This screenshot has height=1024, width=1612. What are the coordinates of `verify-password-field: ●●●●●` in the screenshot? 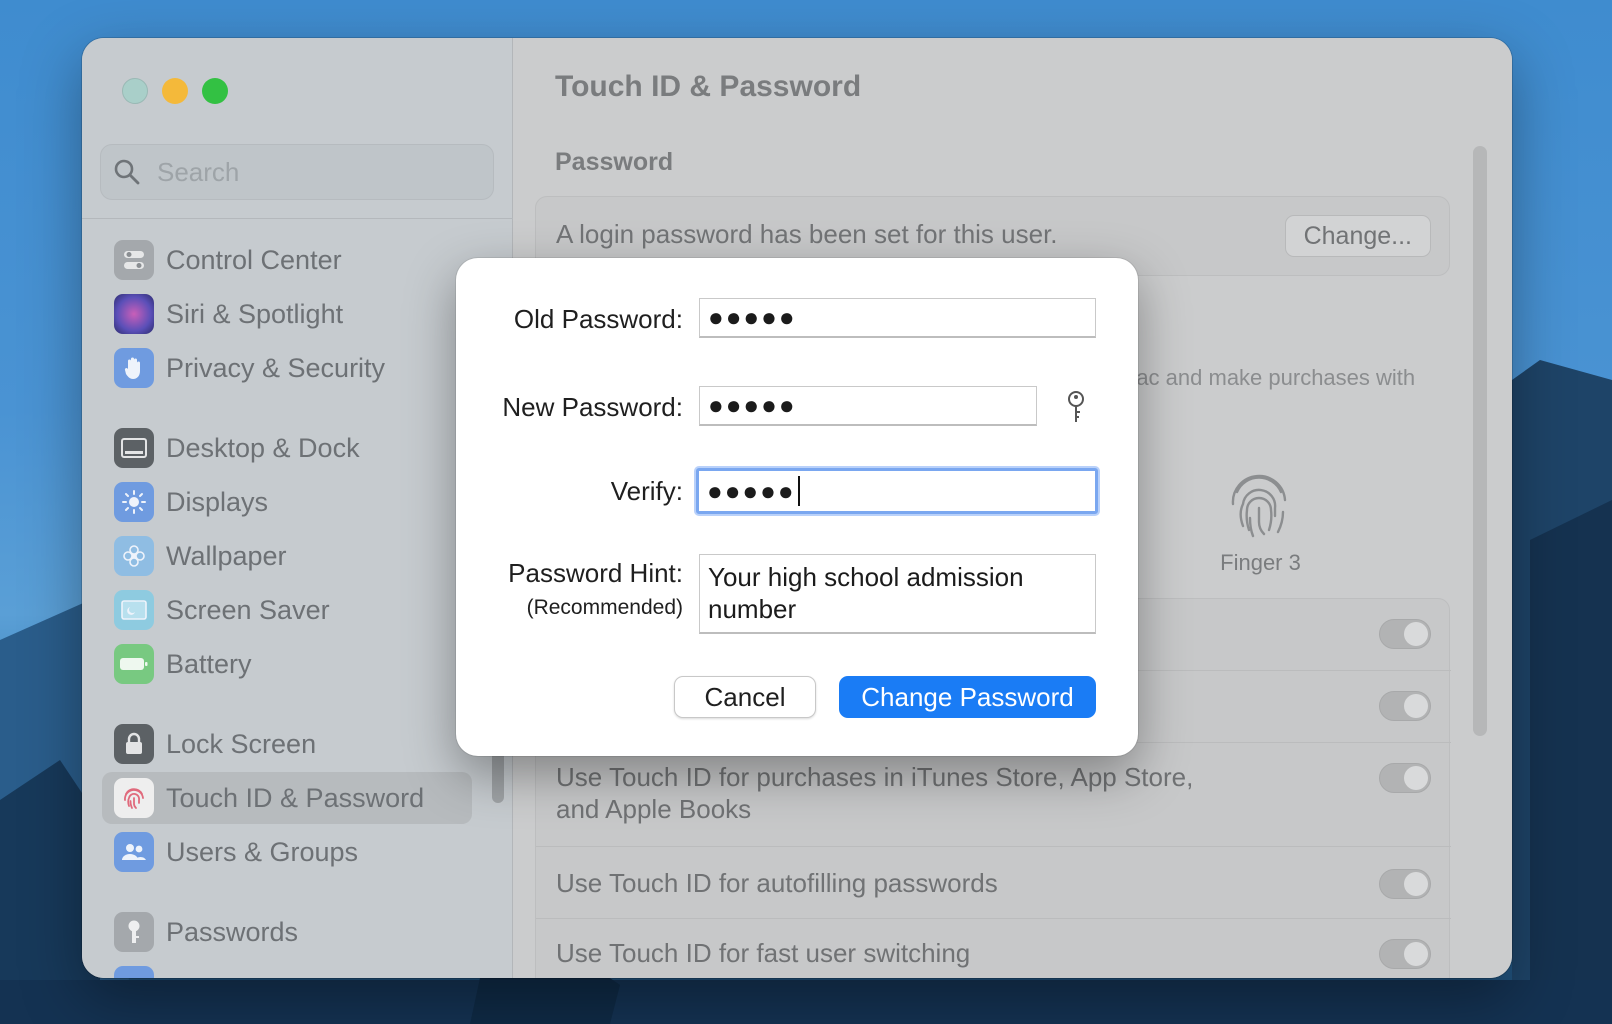 It's located at (897, 491).